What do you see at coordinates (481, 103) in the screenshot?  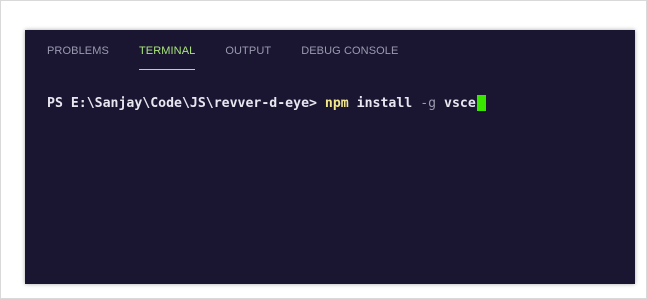 I see `terminal-cursor` at bounding box center [481, 103].